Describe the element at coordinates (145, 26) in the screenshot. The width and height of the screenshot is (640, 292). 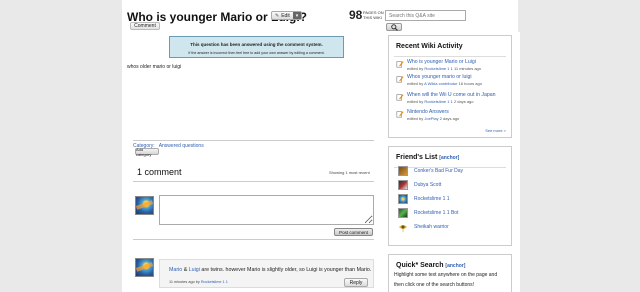
I see `comment-button: Comment` at that location.